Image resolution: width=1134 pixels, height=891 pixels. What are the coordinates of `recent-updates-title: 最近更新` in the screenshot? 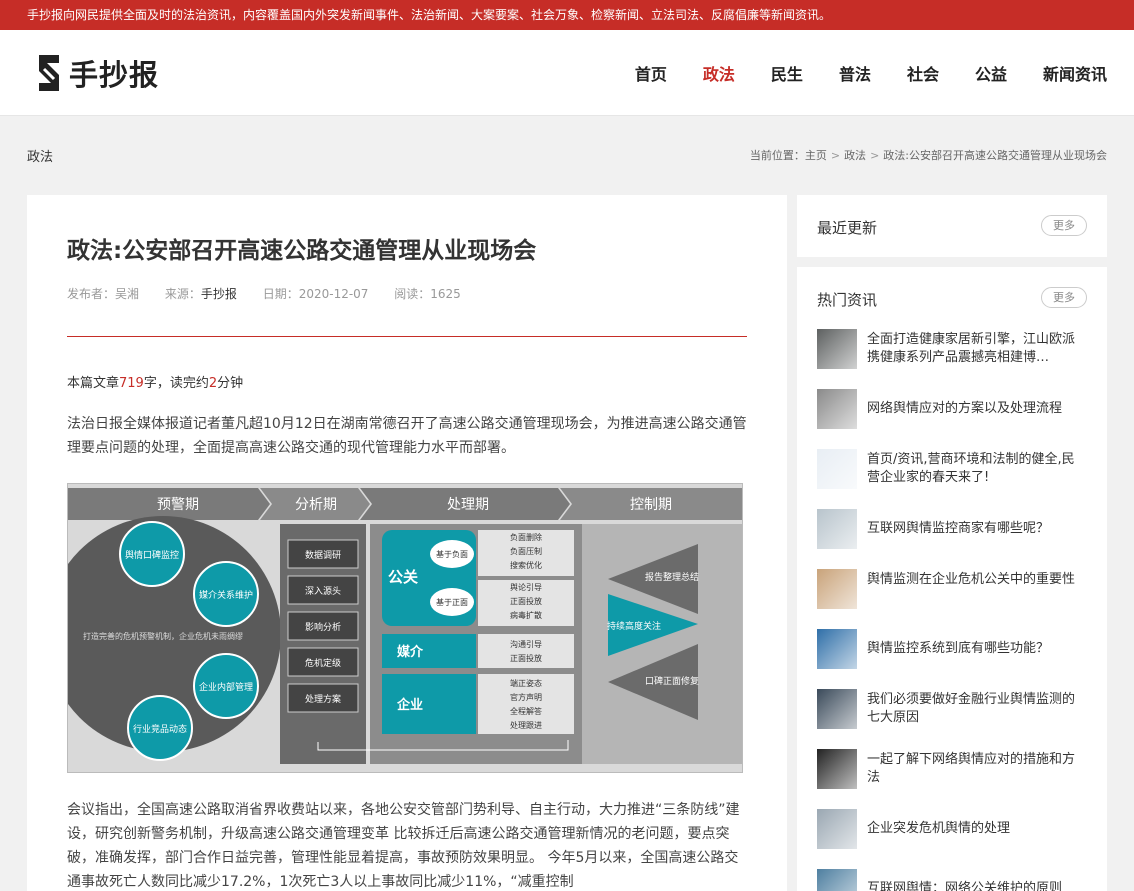 It's located at (847, 228).